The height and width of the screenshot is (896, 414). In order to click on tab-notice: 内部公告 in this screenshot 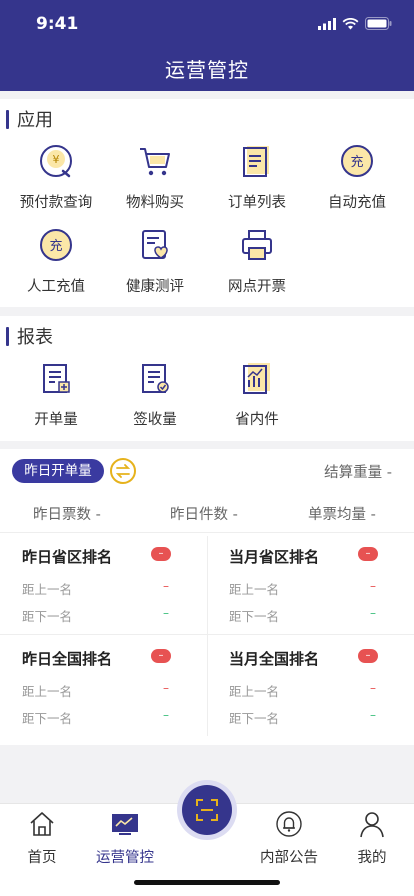, I will do `click(289, 838)`.